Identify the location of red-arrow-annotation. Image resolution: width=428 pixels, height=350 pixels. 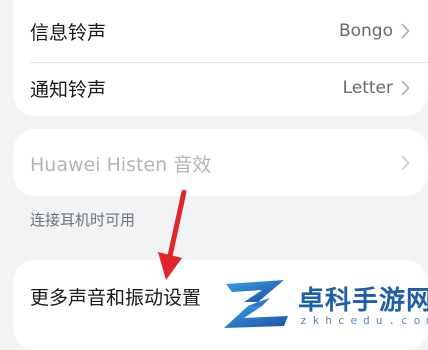
(172, 235).